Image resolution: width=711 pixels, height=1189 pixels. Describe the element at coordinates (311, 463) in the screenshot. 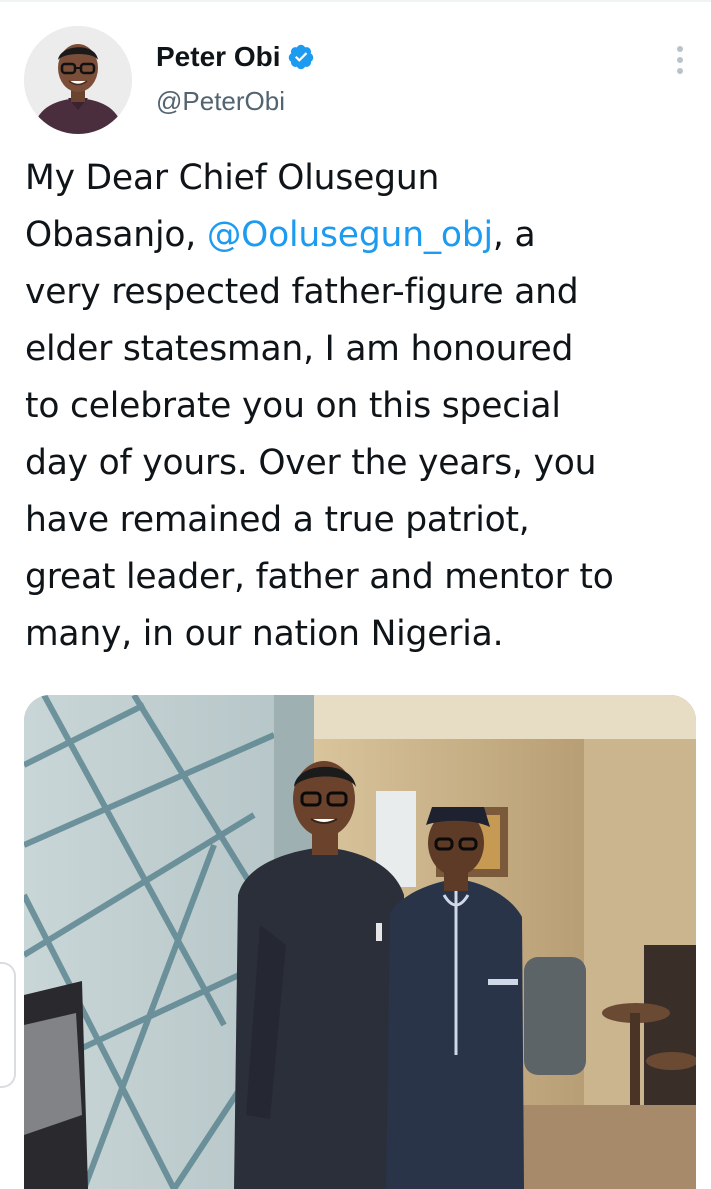

I see `tweet-line: day of yours. Over the years, you` at that location.